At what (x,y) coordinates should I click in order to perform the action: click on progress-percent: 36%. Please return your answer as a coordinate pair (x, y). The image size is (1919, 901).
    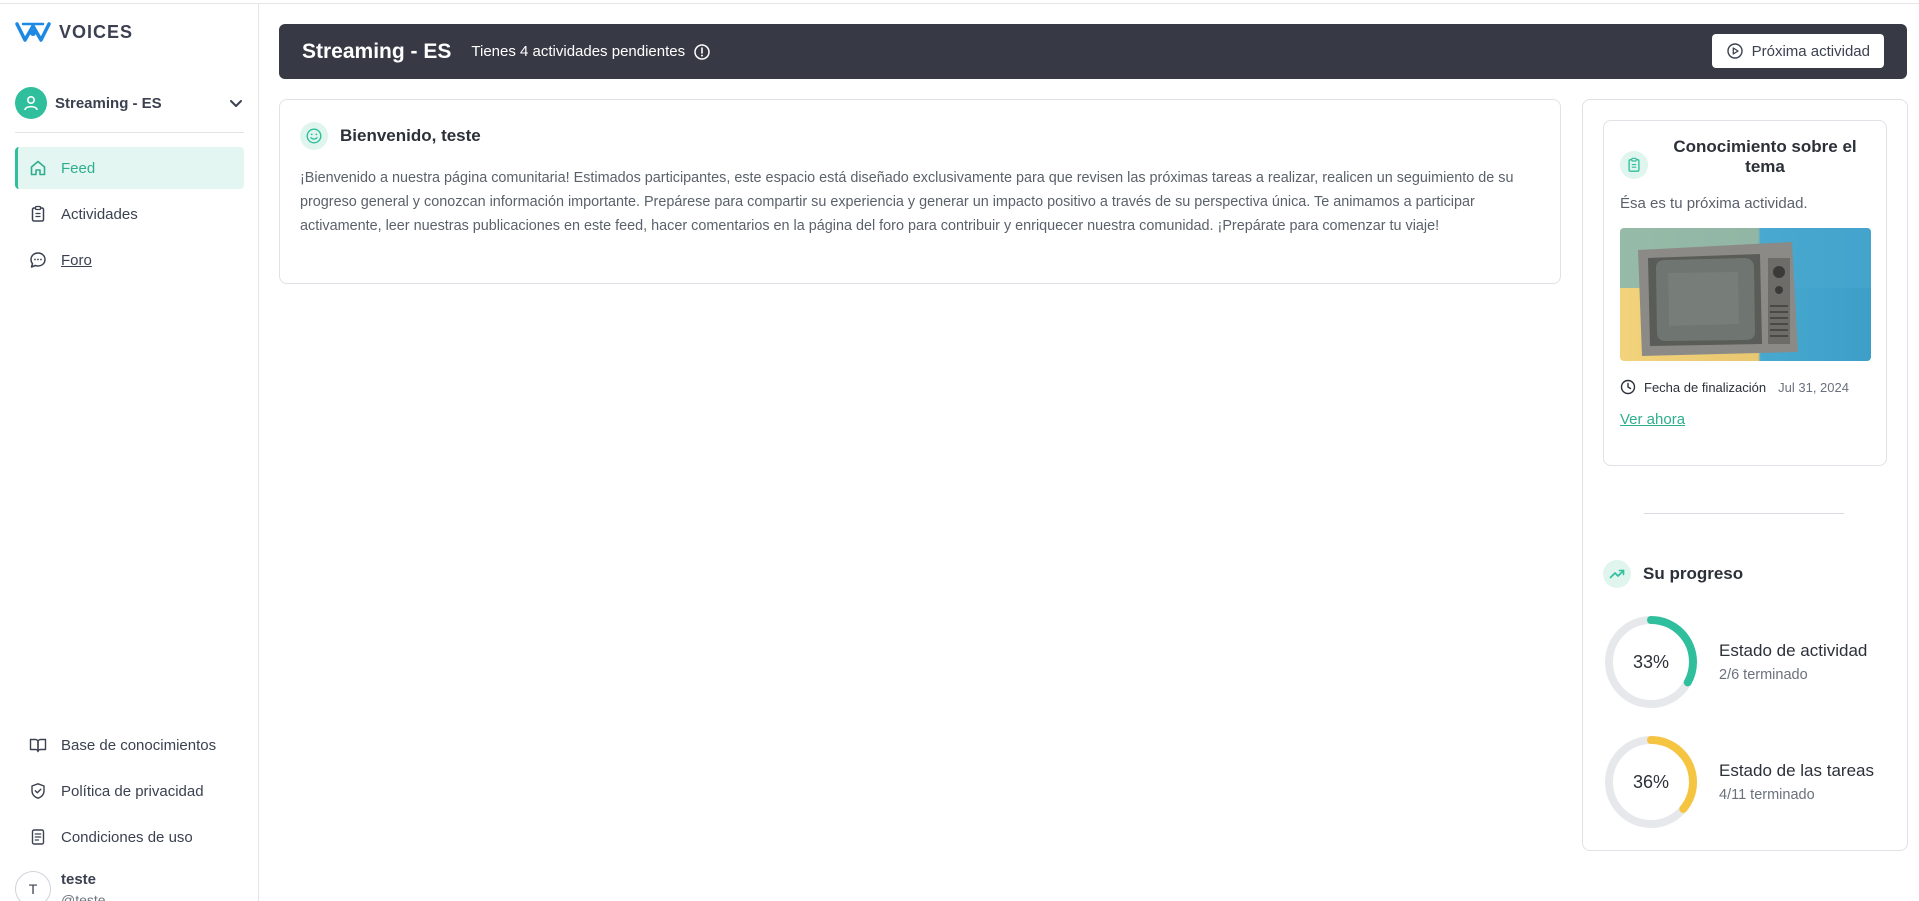
    Looking at the image, I should click on (1651, 781).